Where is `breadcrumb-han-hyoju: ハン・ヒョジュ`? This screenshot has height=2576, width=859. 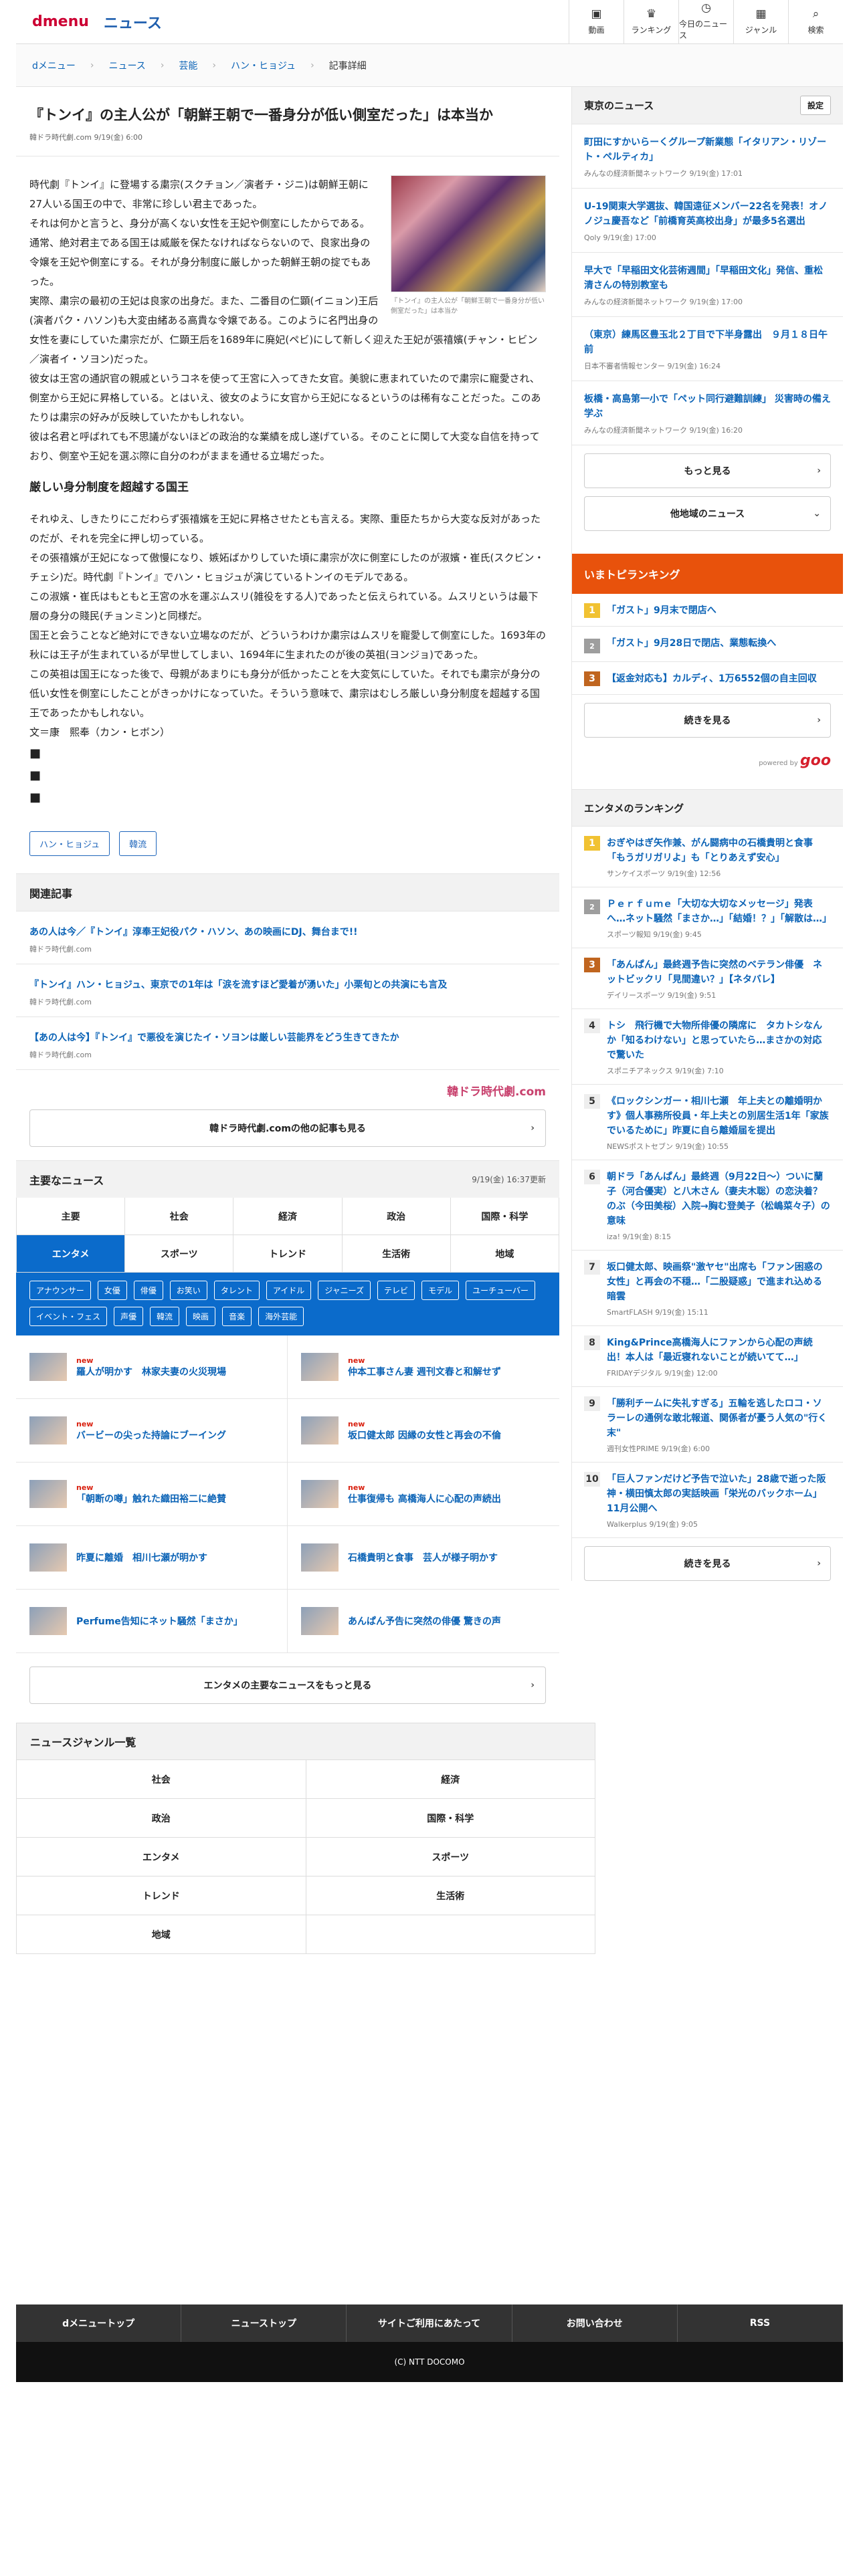 breadcrumb-han-hyoju: ハン・ヒョジュ is located at coordinates (263, 65).